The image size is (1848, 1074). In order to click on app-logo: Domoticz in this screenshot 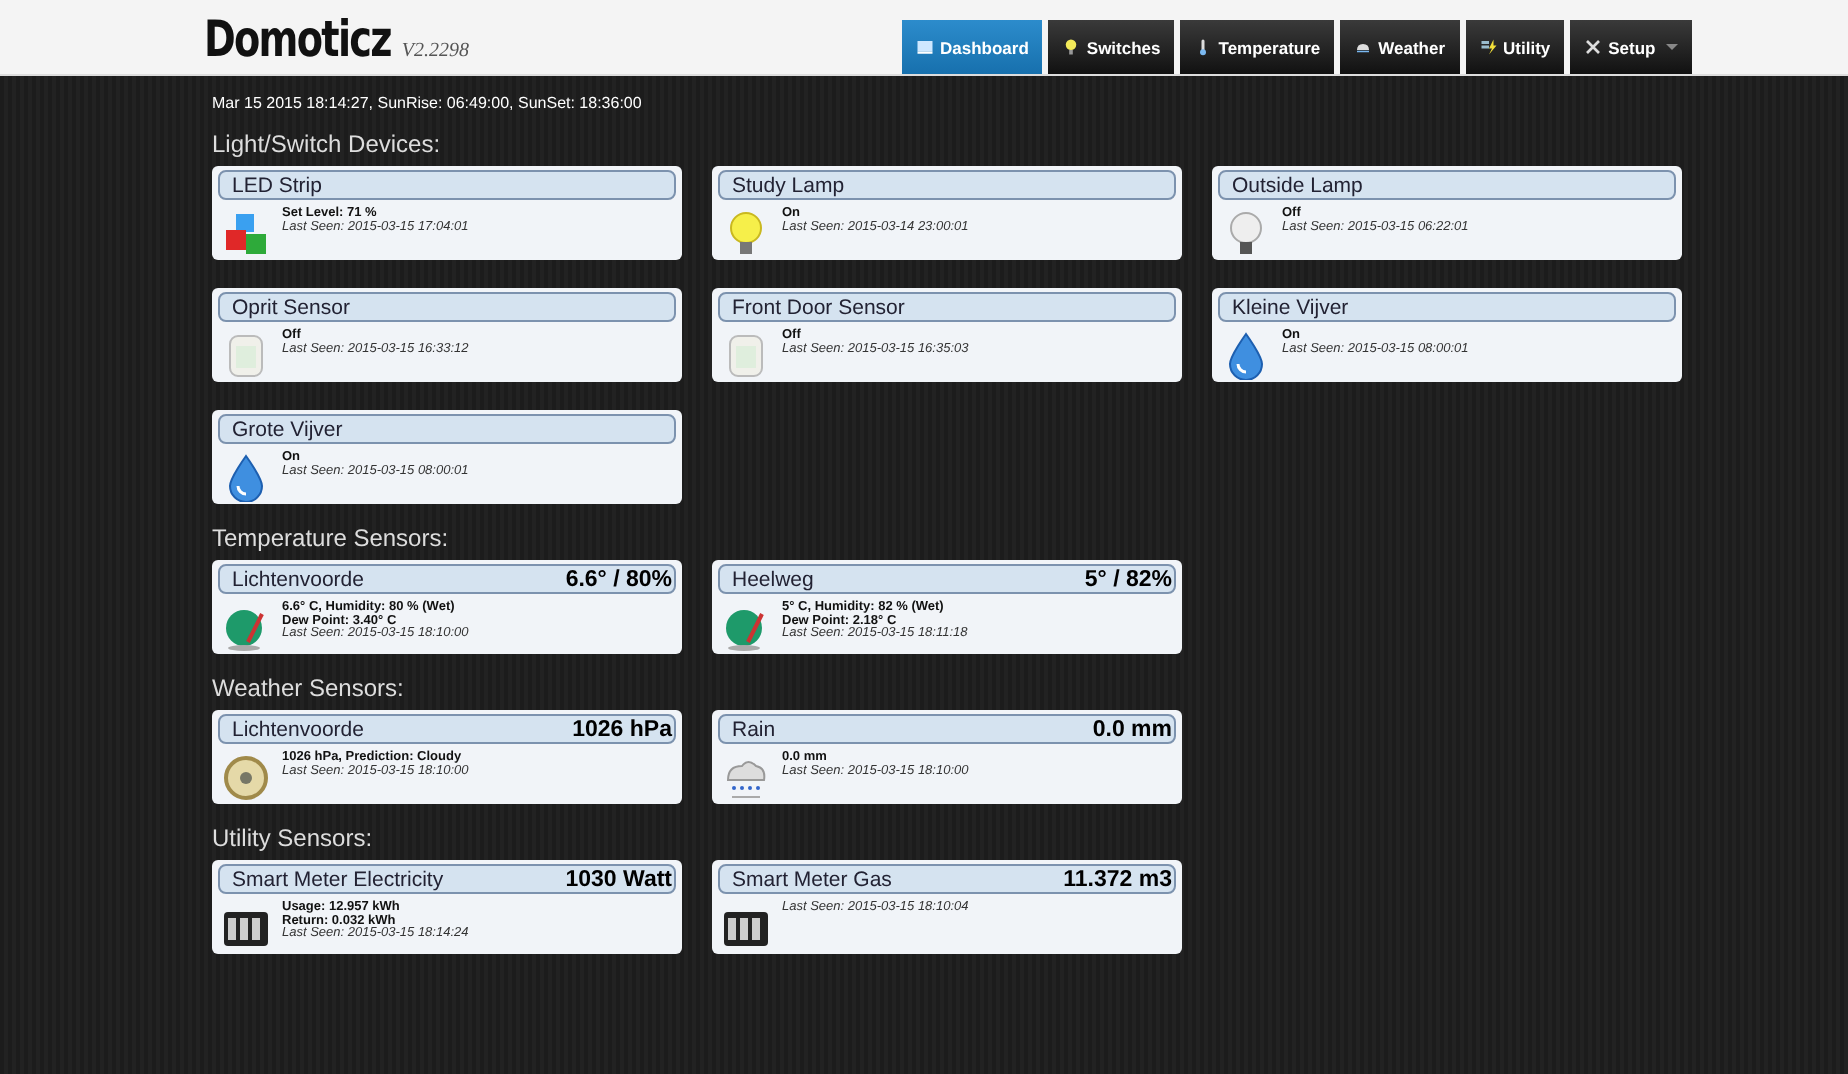, I will do `click(297, 39)`.